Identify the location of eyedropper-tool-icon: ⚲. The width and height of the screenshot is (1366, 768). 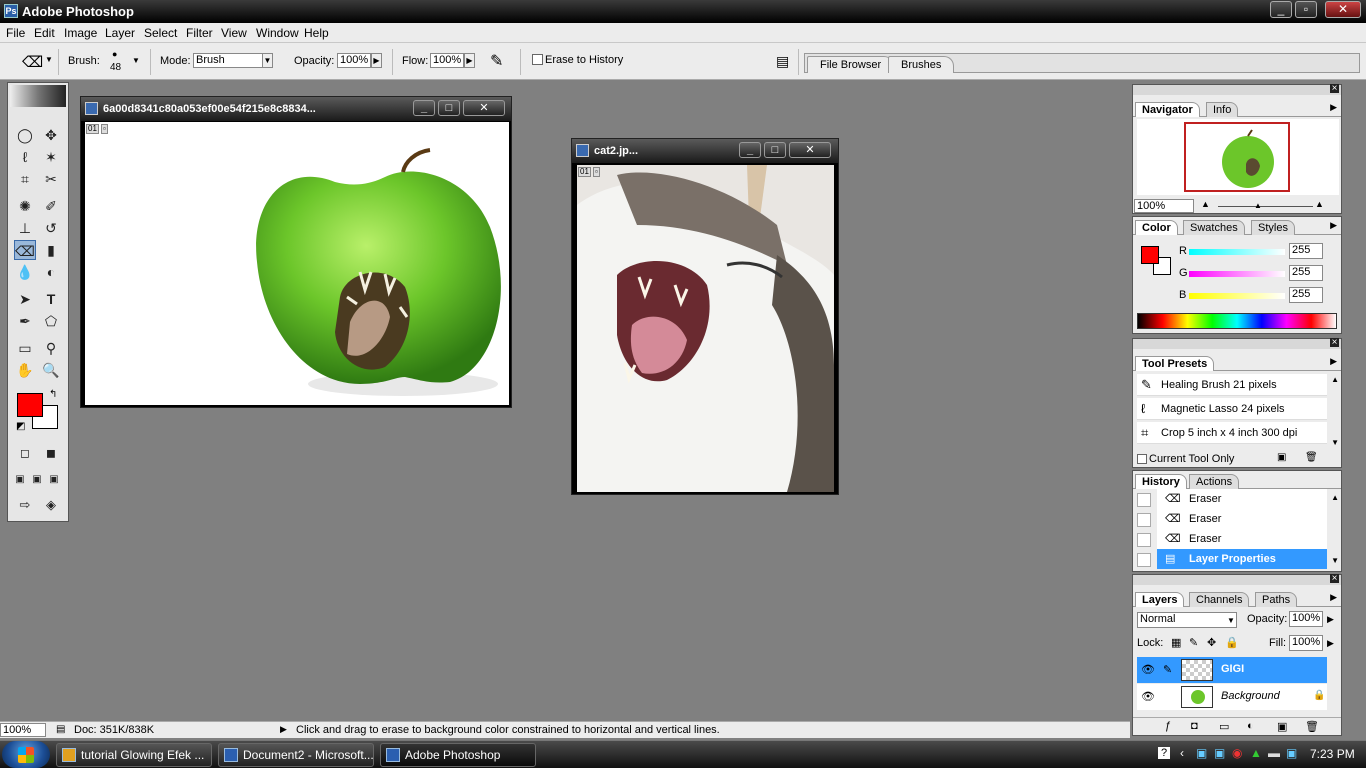
(51, 348).